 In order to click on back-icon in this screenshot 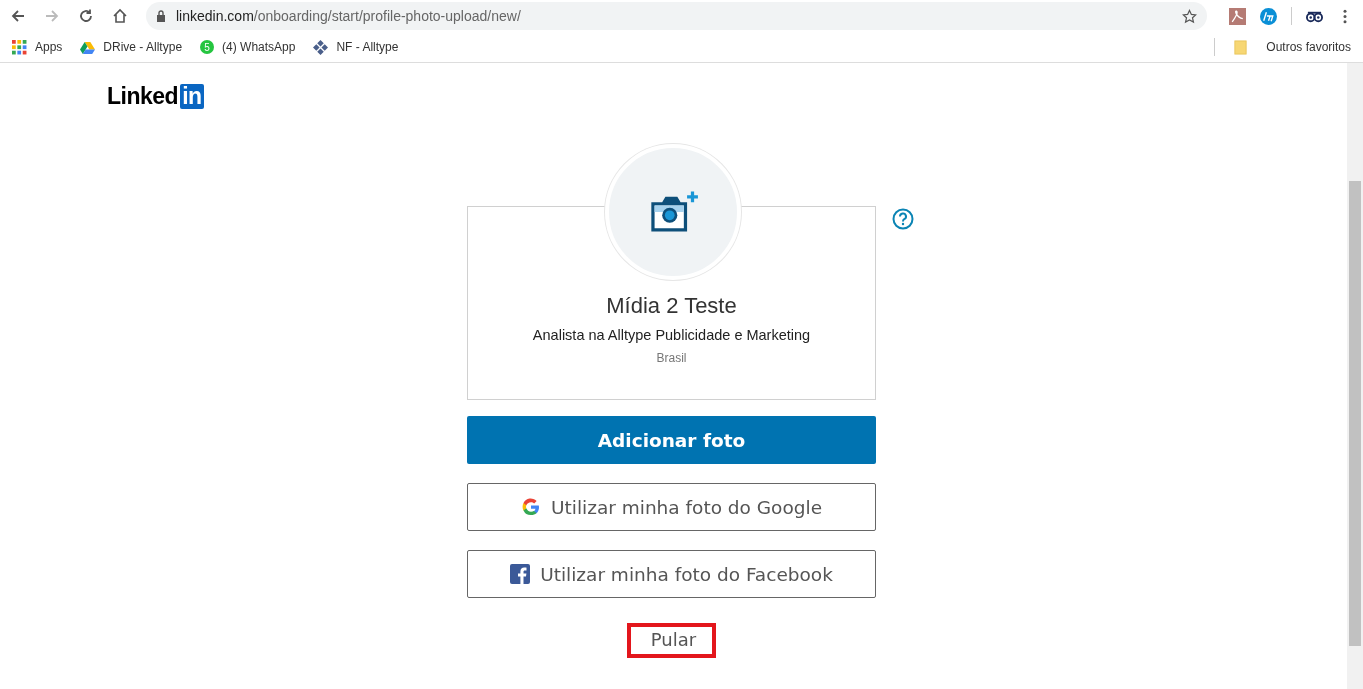, I will do `click(18, 16)`.